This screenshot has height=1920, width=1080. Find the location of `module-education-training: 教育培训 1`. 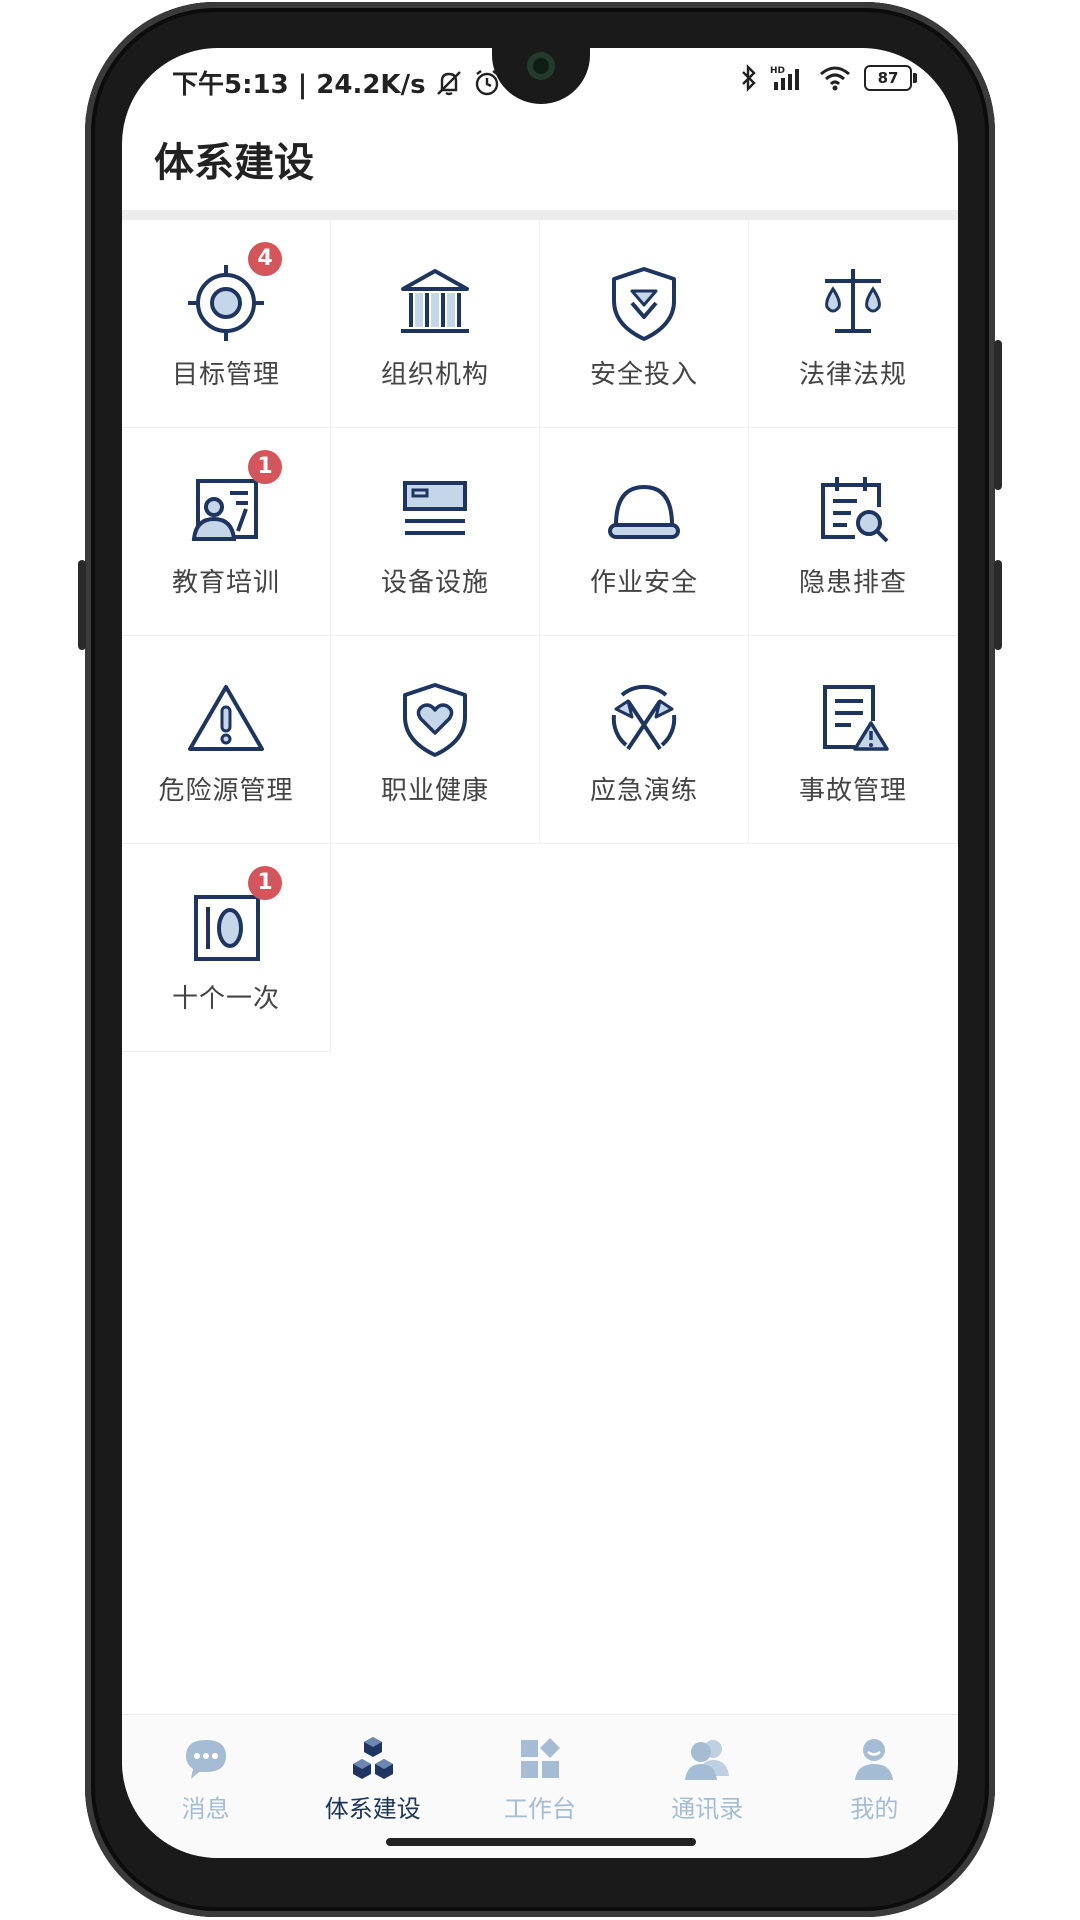

module-education-training: 教育培训 1 is located at coordinates (226, 532).